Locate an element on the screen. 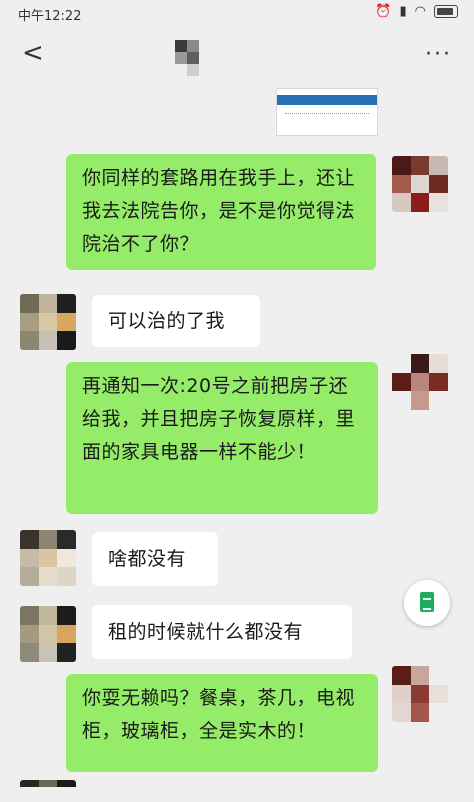 The image size is (474, 802). document-icon is located at coordinates (427, 602).